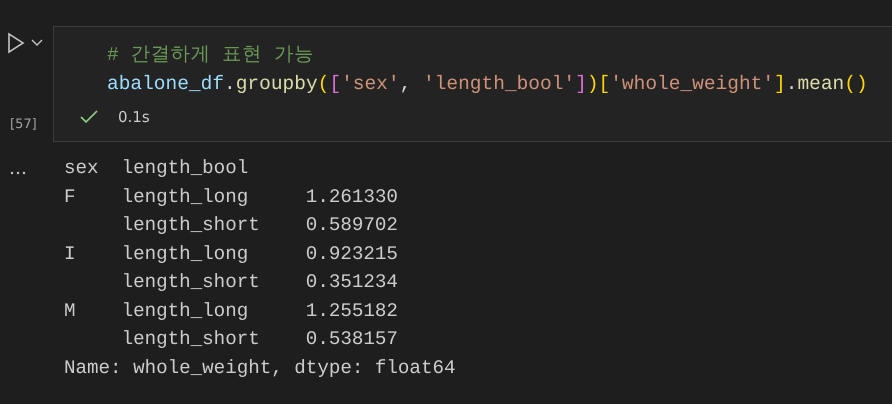 This screenshot has height=404, width=892. I want to click on output-line: length_short 0.351234, so click(259, 282).